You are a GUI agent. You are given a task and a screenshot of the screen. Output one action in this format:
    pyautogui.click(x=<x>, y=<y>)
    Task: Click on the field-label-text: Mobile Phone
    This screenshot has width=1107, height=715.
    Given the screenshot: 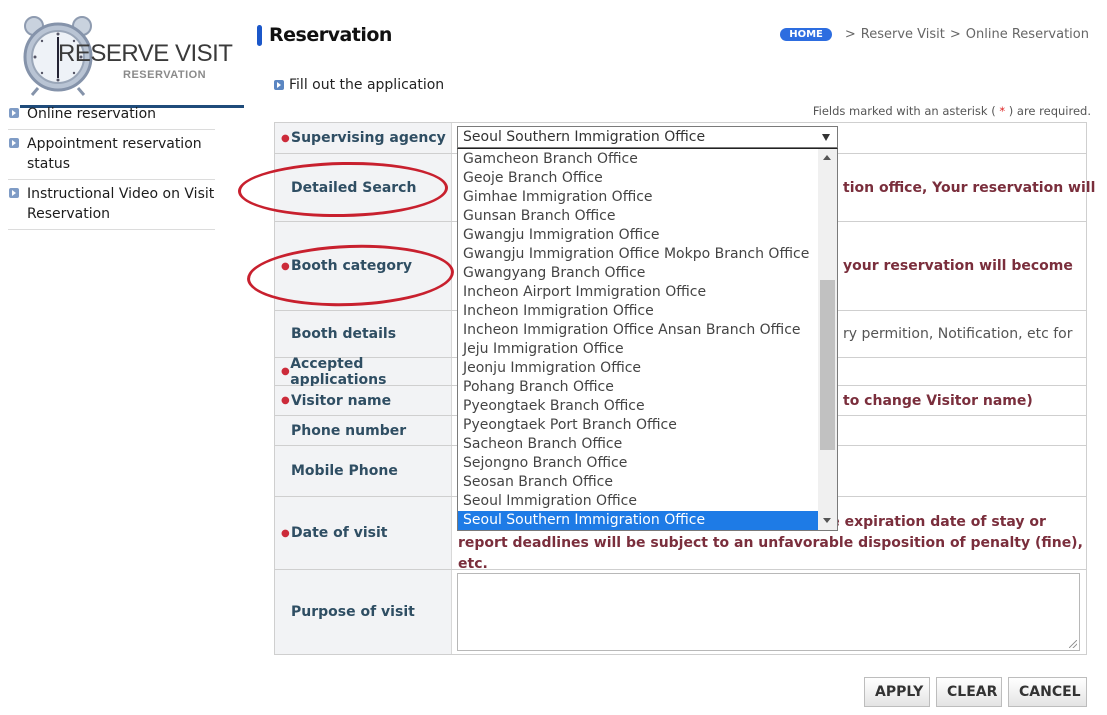 What is the action you would take?
    pyautogui.click(x=344, y=471)
    